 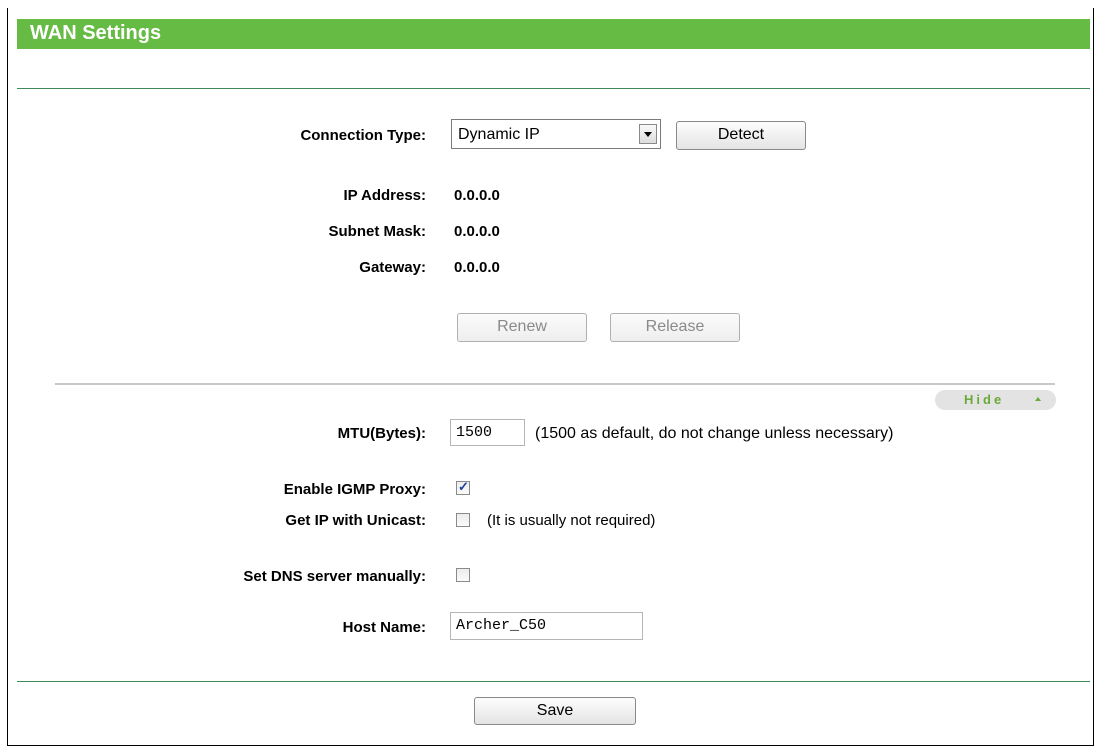 I want to click on connection-type-value: Dynamic IP, so click(x=499, y=134).